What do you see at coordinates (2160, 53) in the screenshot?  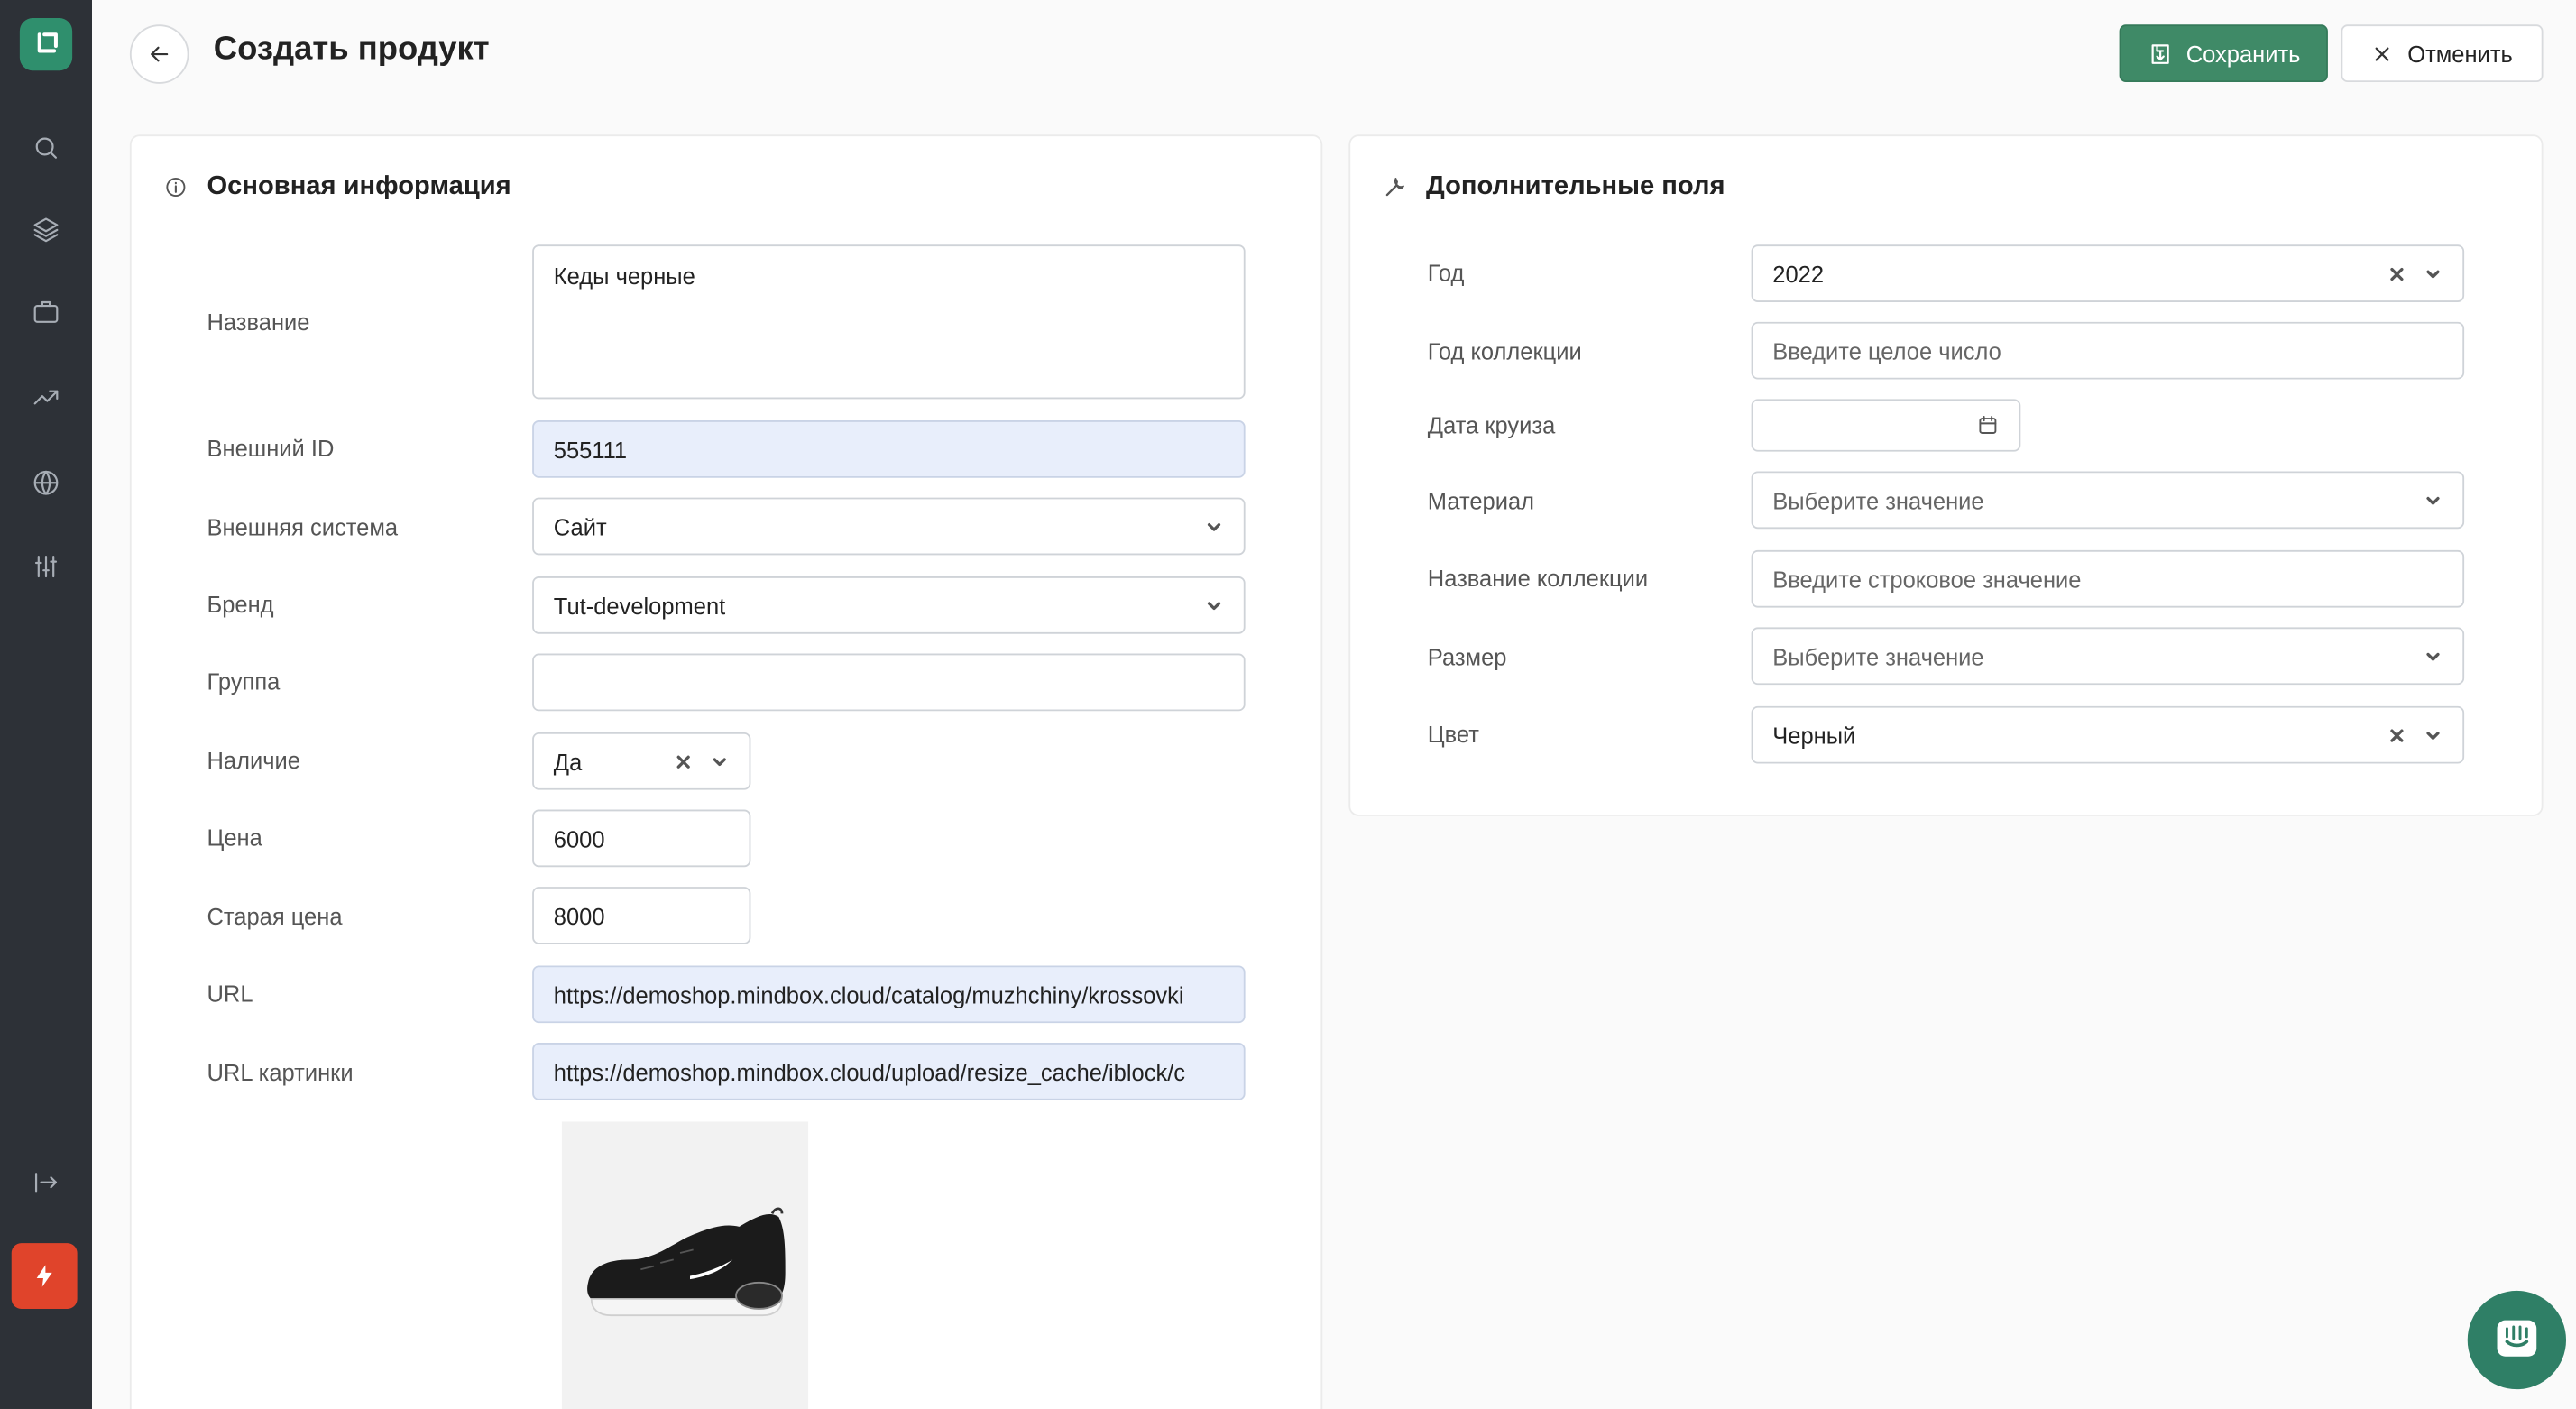 I see `save-icon` at bounding box center [2160, 53].